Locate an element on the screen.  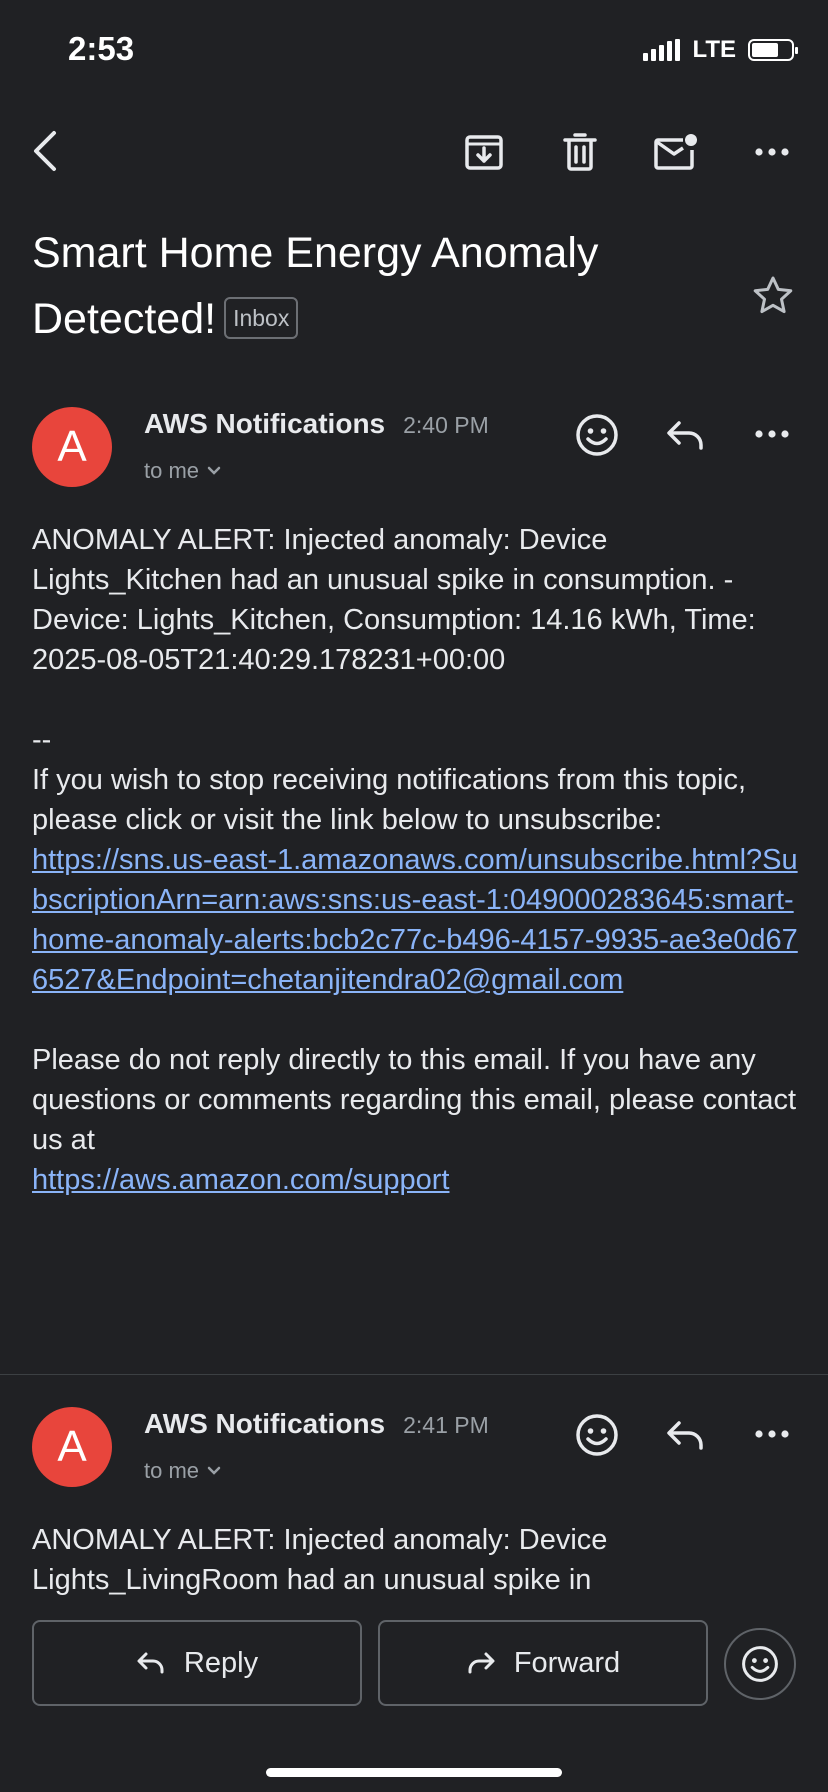
star-icon is located at coordinates (773, 295).